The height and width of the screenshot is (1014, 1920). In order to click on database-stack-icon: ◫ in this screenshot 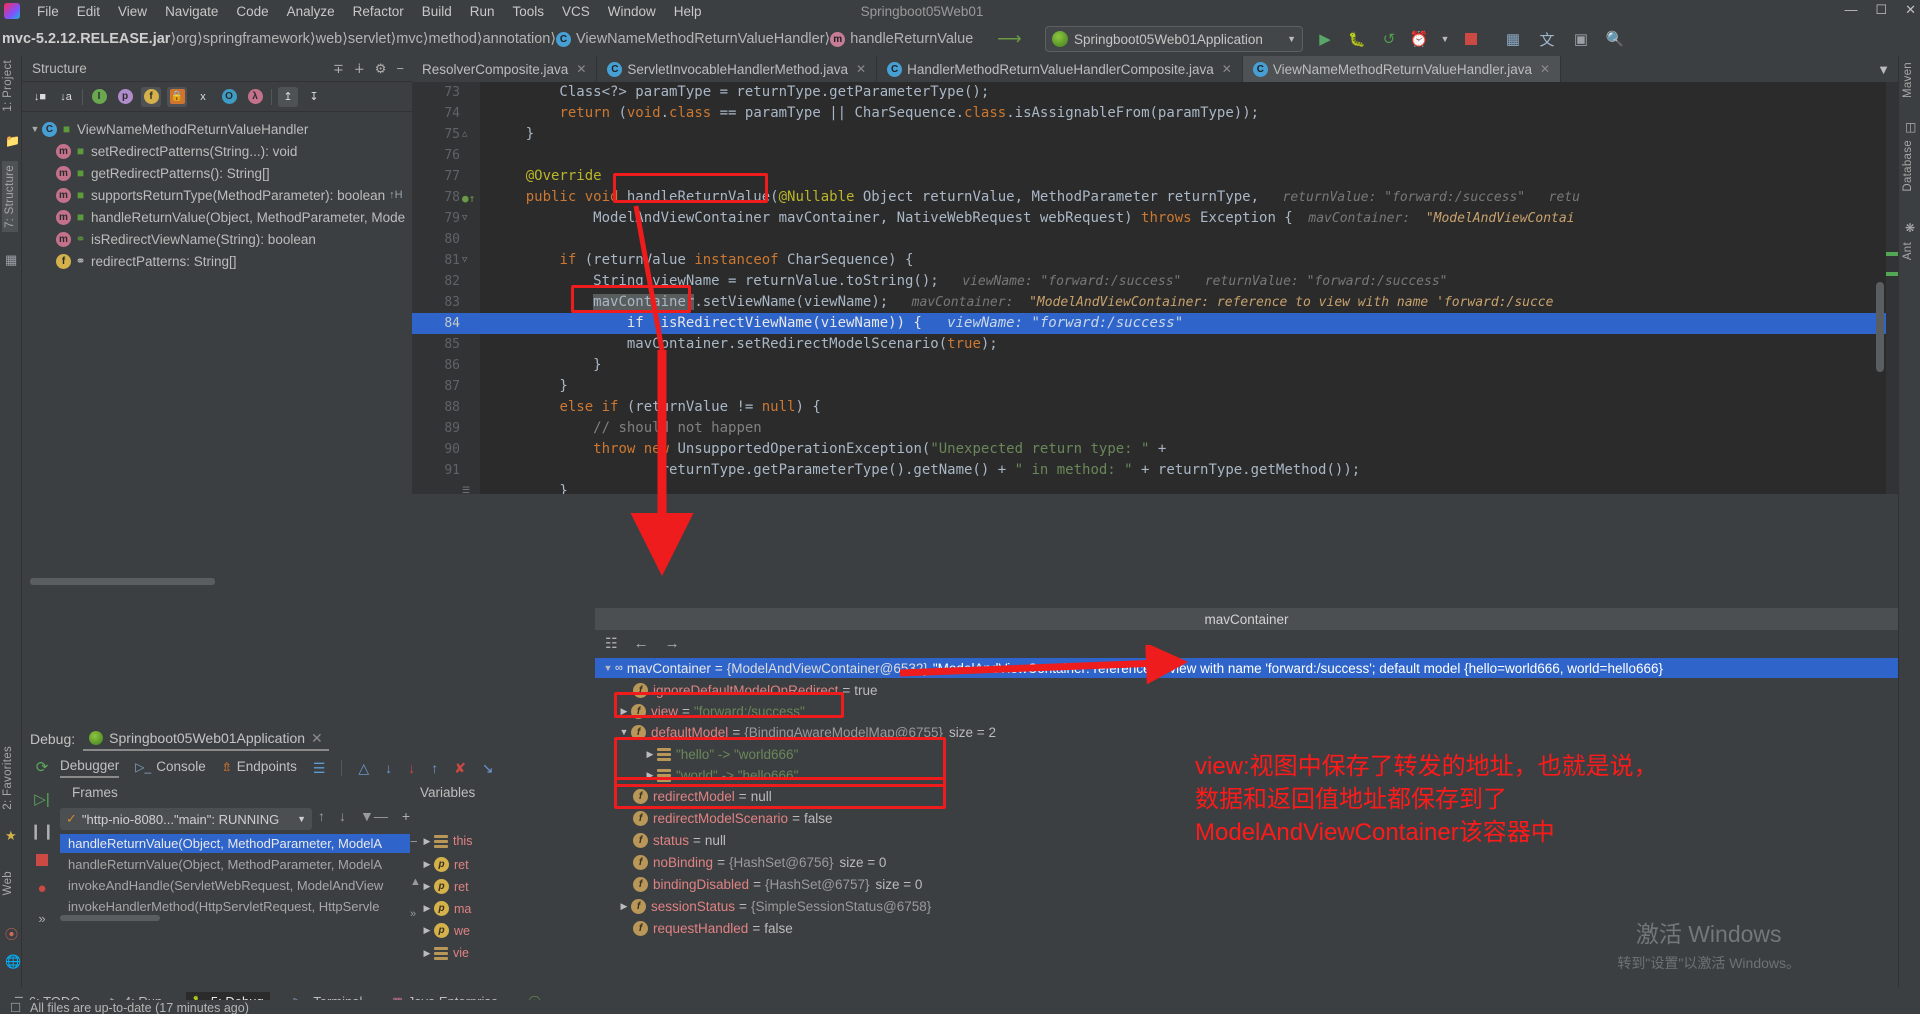, I will do `click(1911, 127)`.